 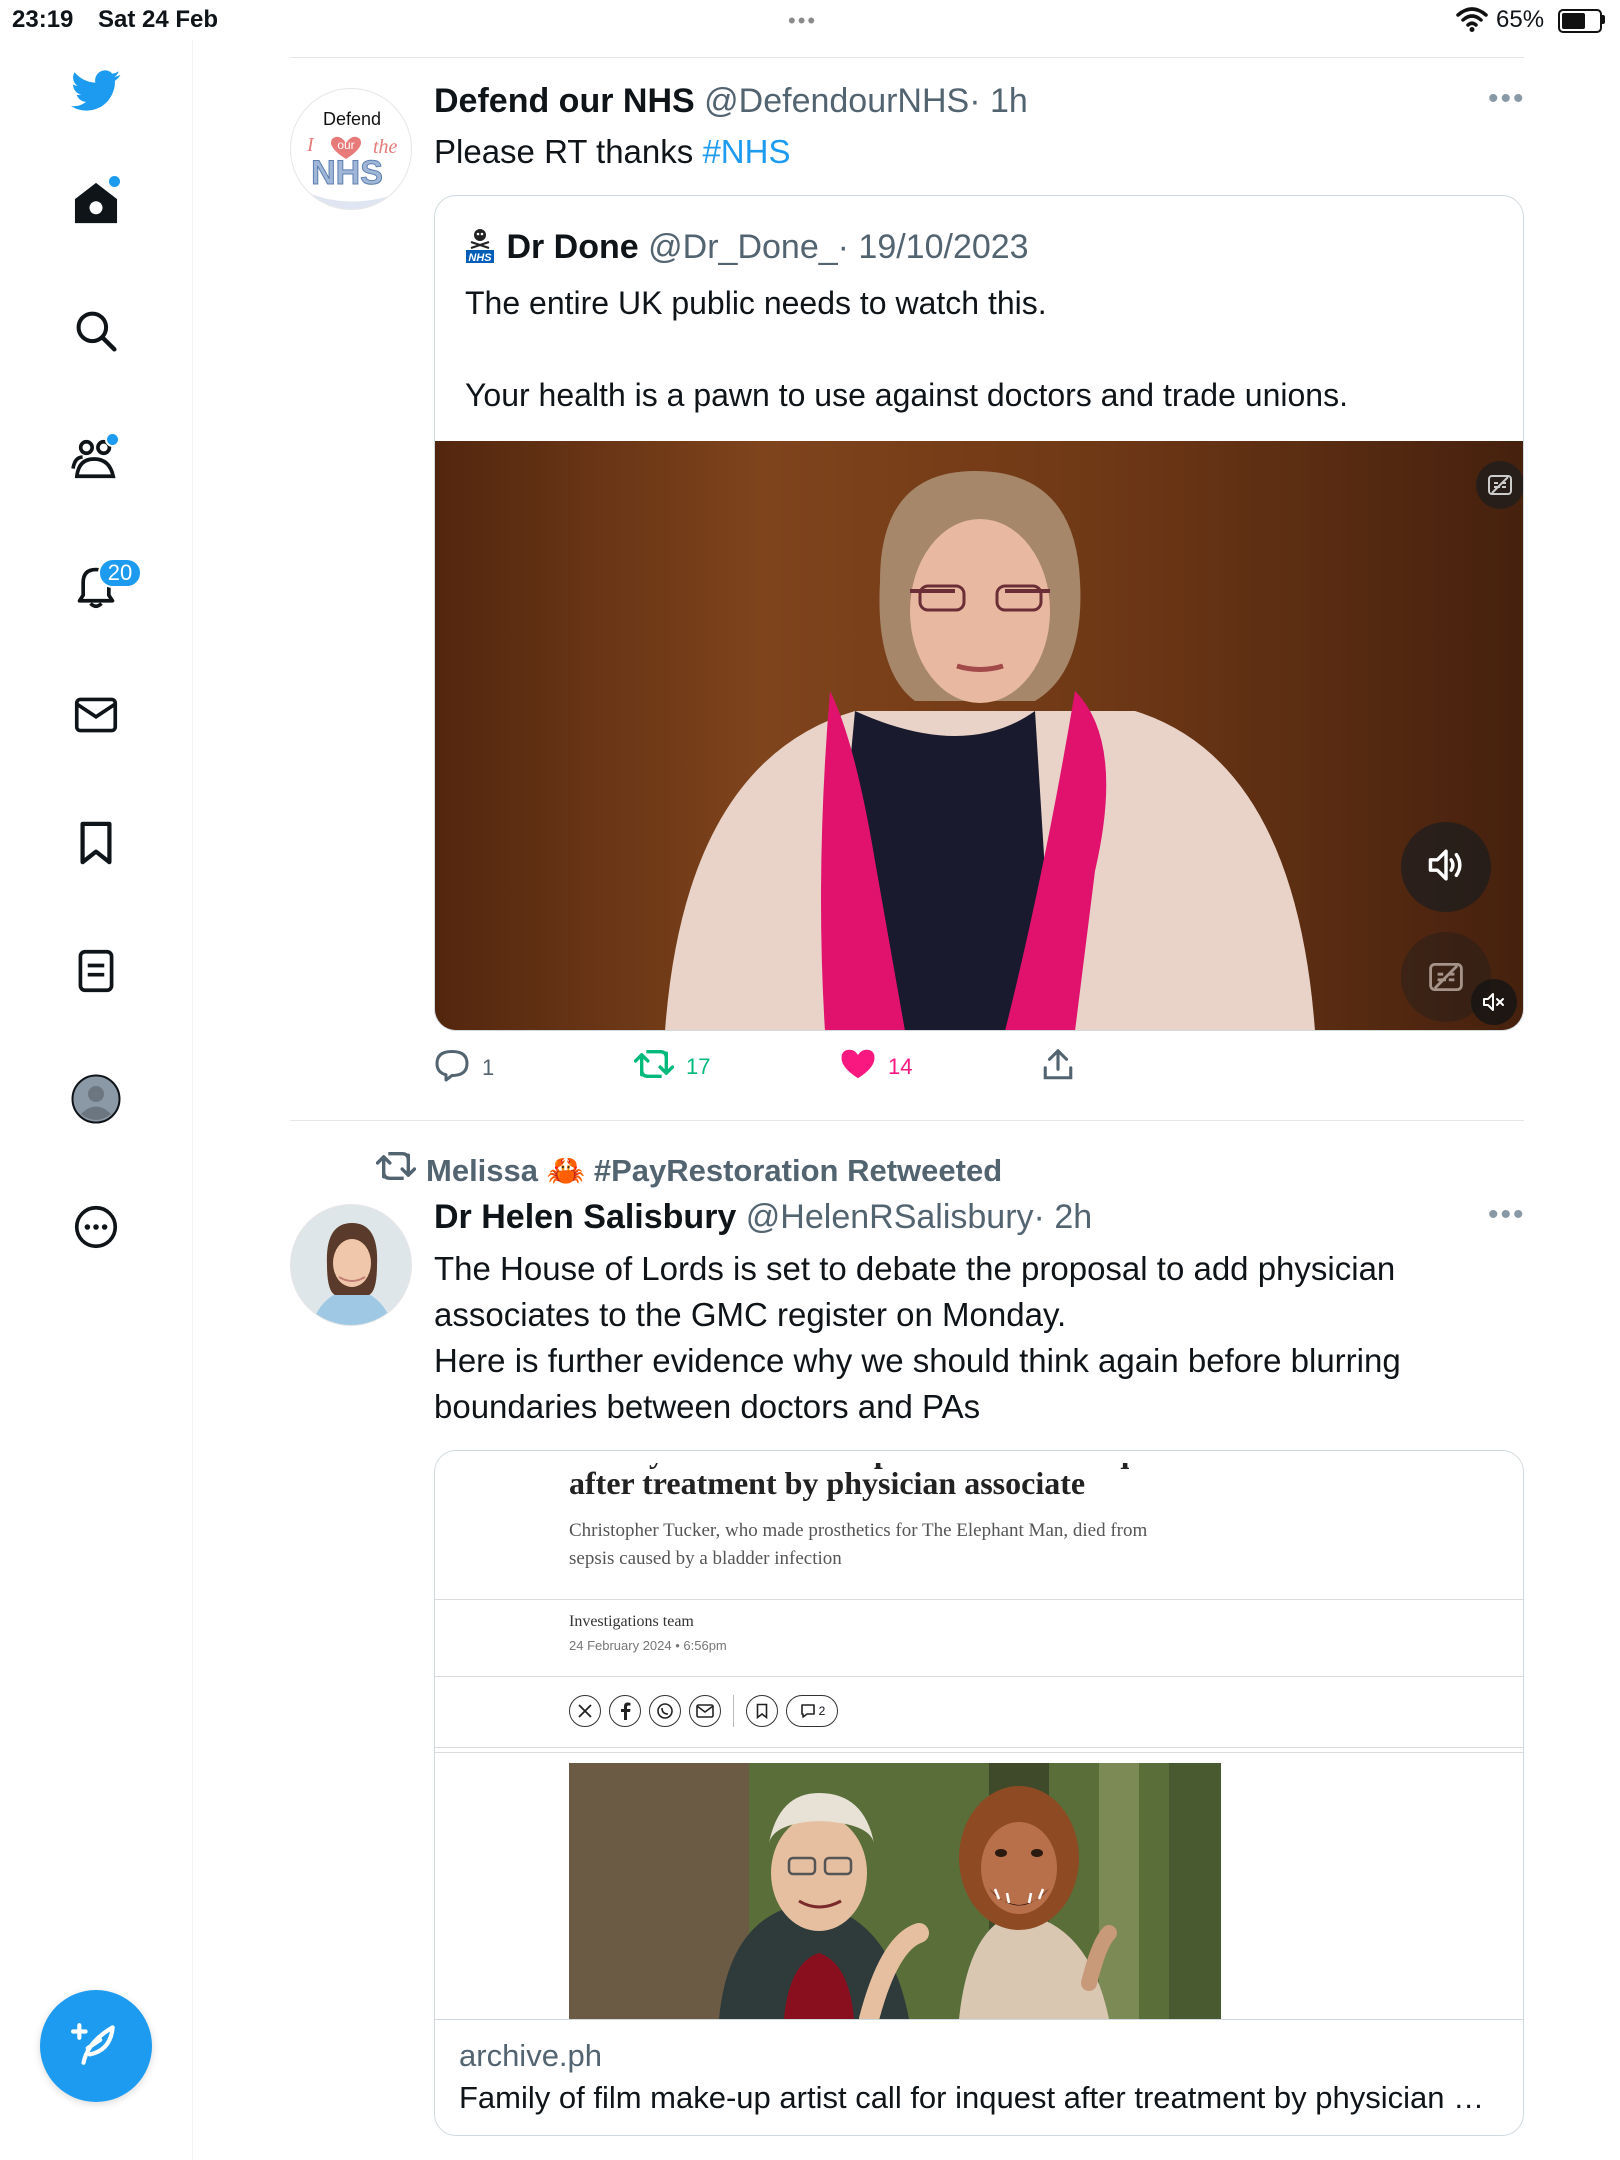 What do you see at coordinates (858, 1067) in the screenshot?
I see `heart-icon` at bounding box center [858, 1067].